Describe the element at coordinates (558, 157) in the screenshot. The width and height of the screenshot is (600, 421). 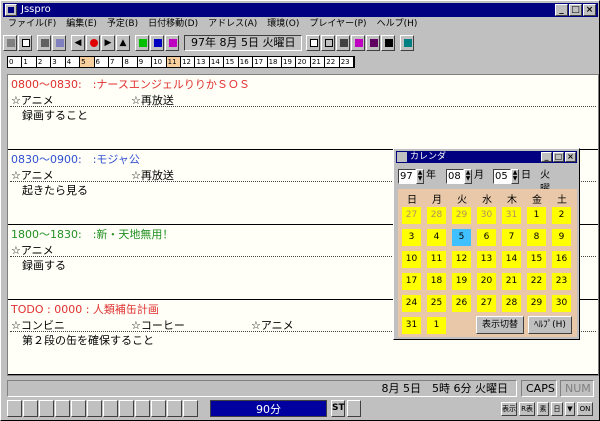
I see `calendar-maximize-button: □` at that location.